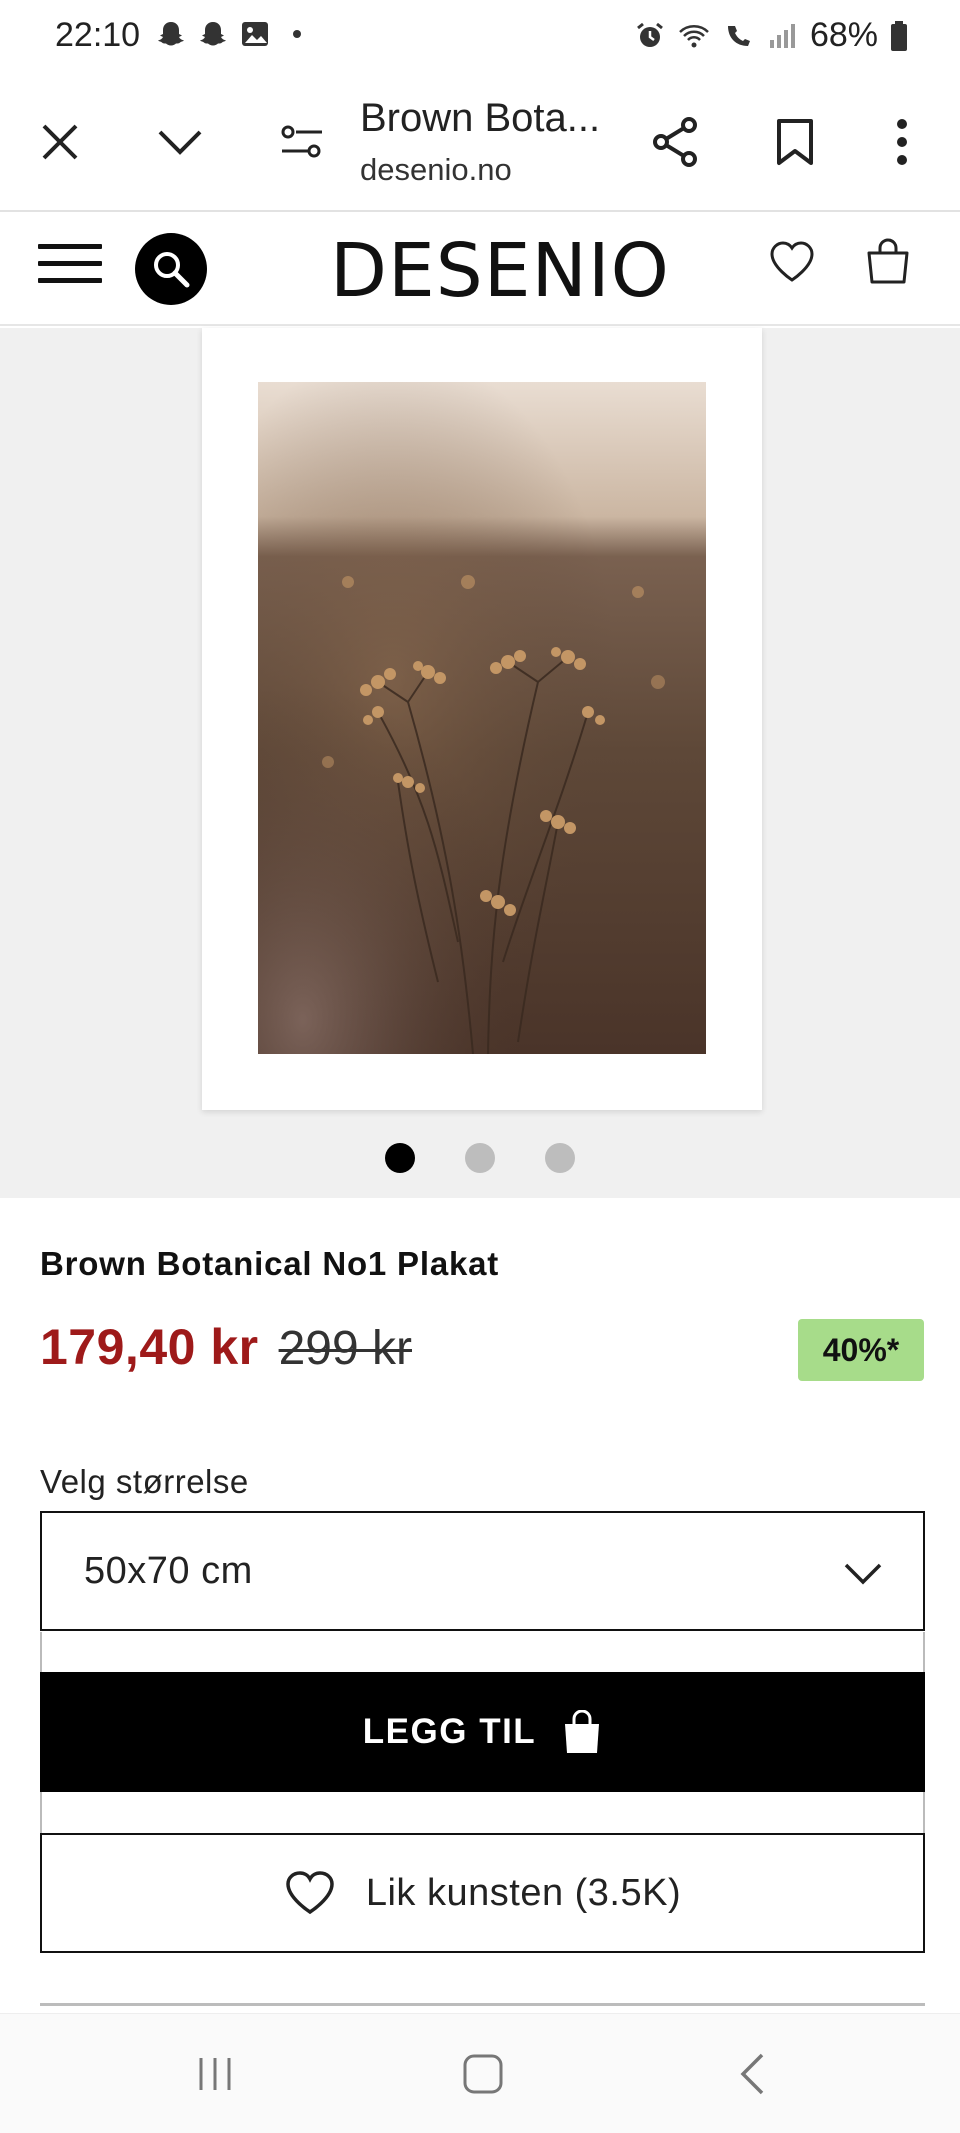 This screenshot has width=960, height=2133. I want to click on bookmark-icon, so click(795, 142).